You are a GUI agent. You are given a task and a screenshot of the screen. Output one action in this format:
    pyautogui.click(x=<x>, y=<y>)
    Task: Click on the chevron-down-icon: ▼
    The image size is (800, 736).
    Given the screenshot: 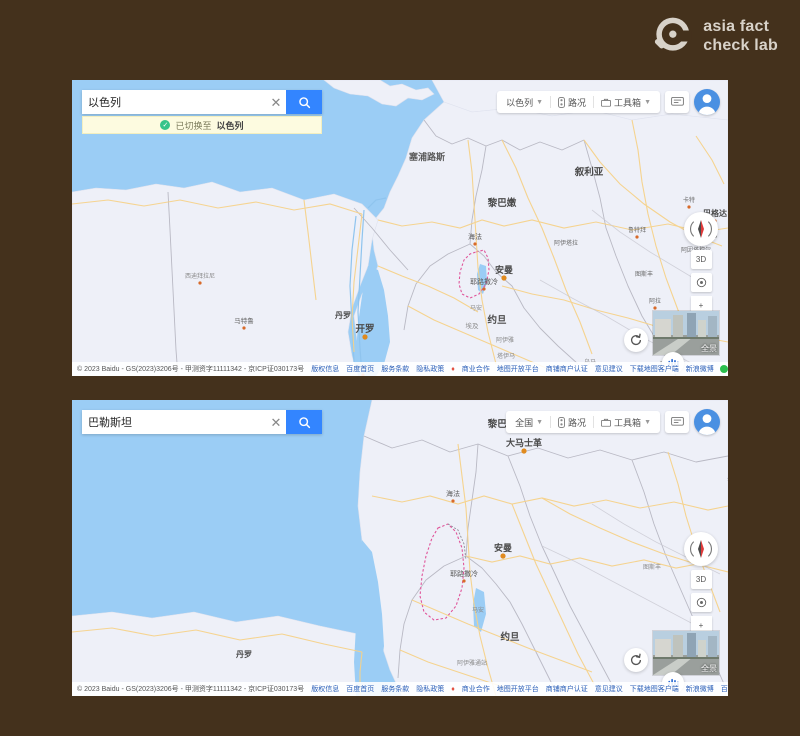 What is the action you would take?
    pyautogui.click(x=540, y=102)
    